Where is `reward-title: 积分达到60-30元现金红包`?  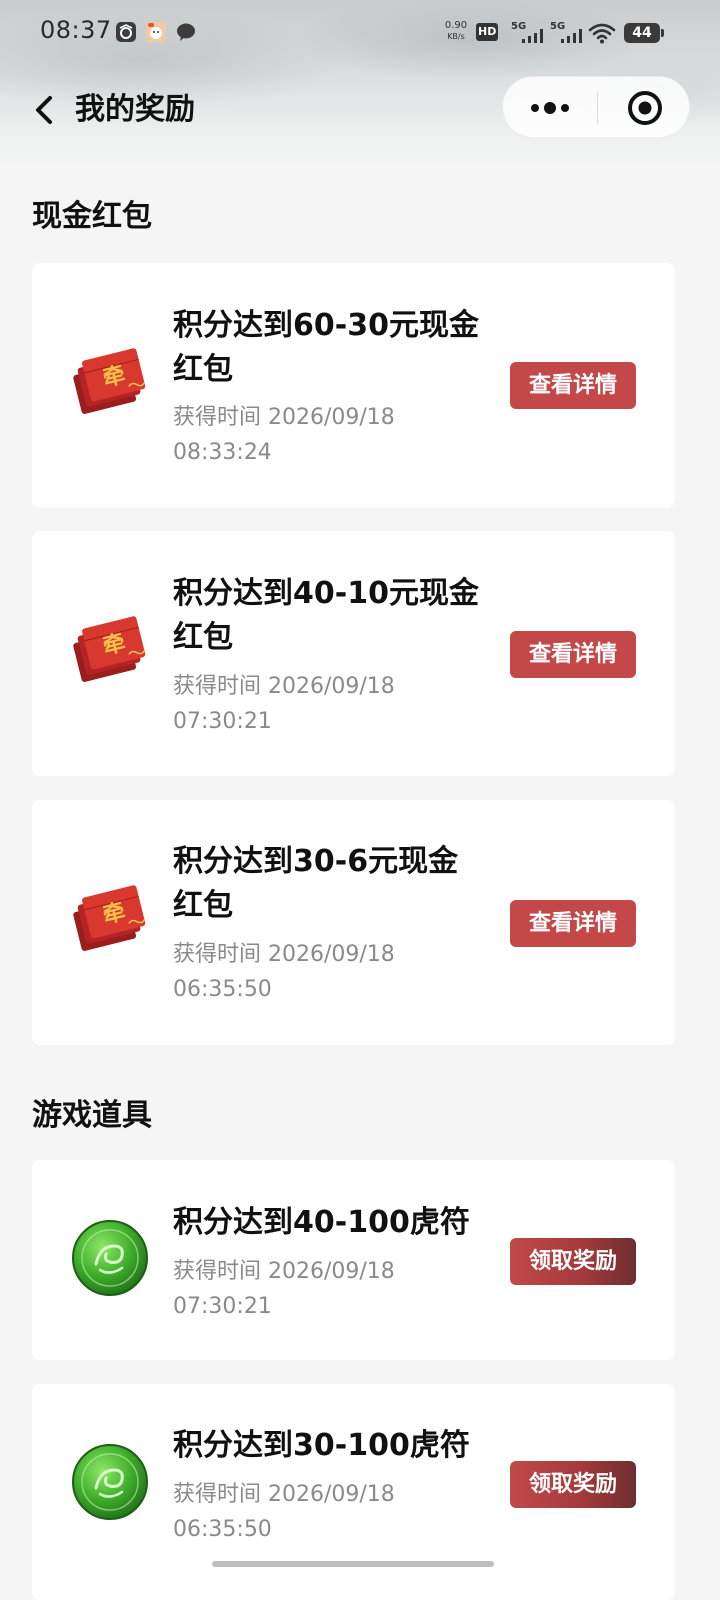
reward-title: 积分达到60-30元现金红包 is located at coordinates (326, 347).